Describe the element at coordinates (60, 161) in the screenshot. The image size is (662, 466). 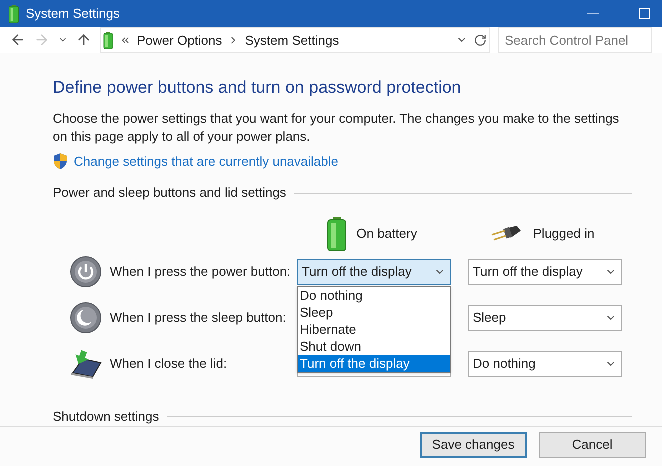
I see `shield-icon` at that location.